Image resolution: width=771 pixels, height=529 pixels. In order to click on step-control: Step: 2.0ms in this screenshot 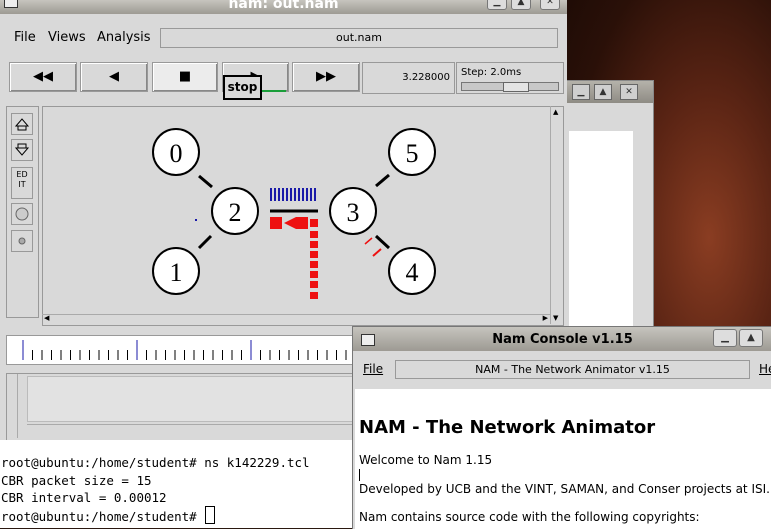, I will do `click(510, 78)`.